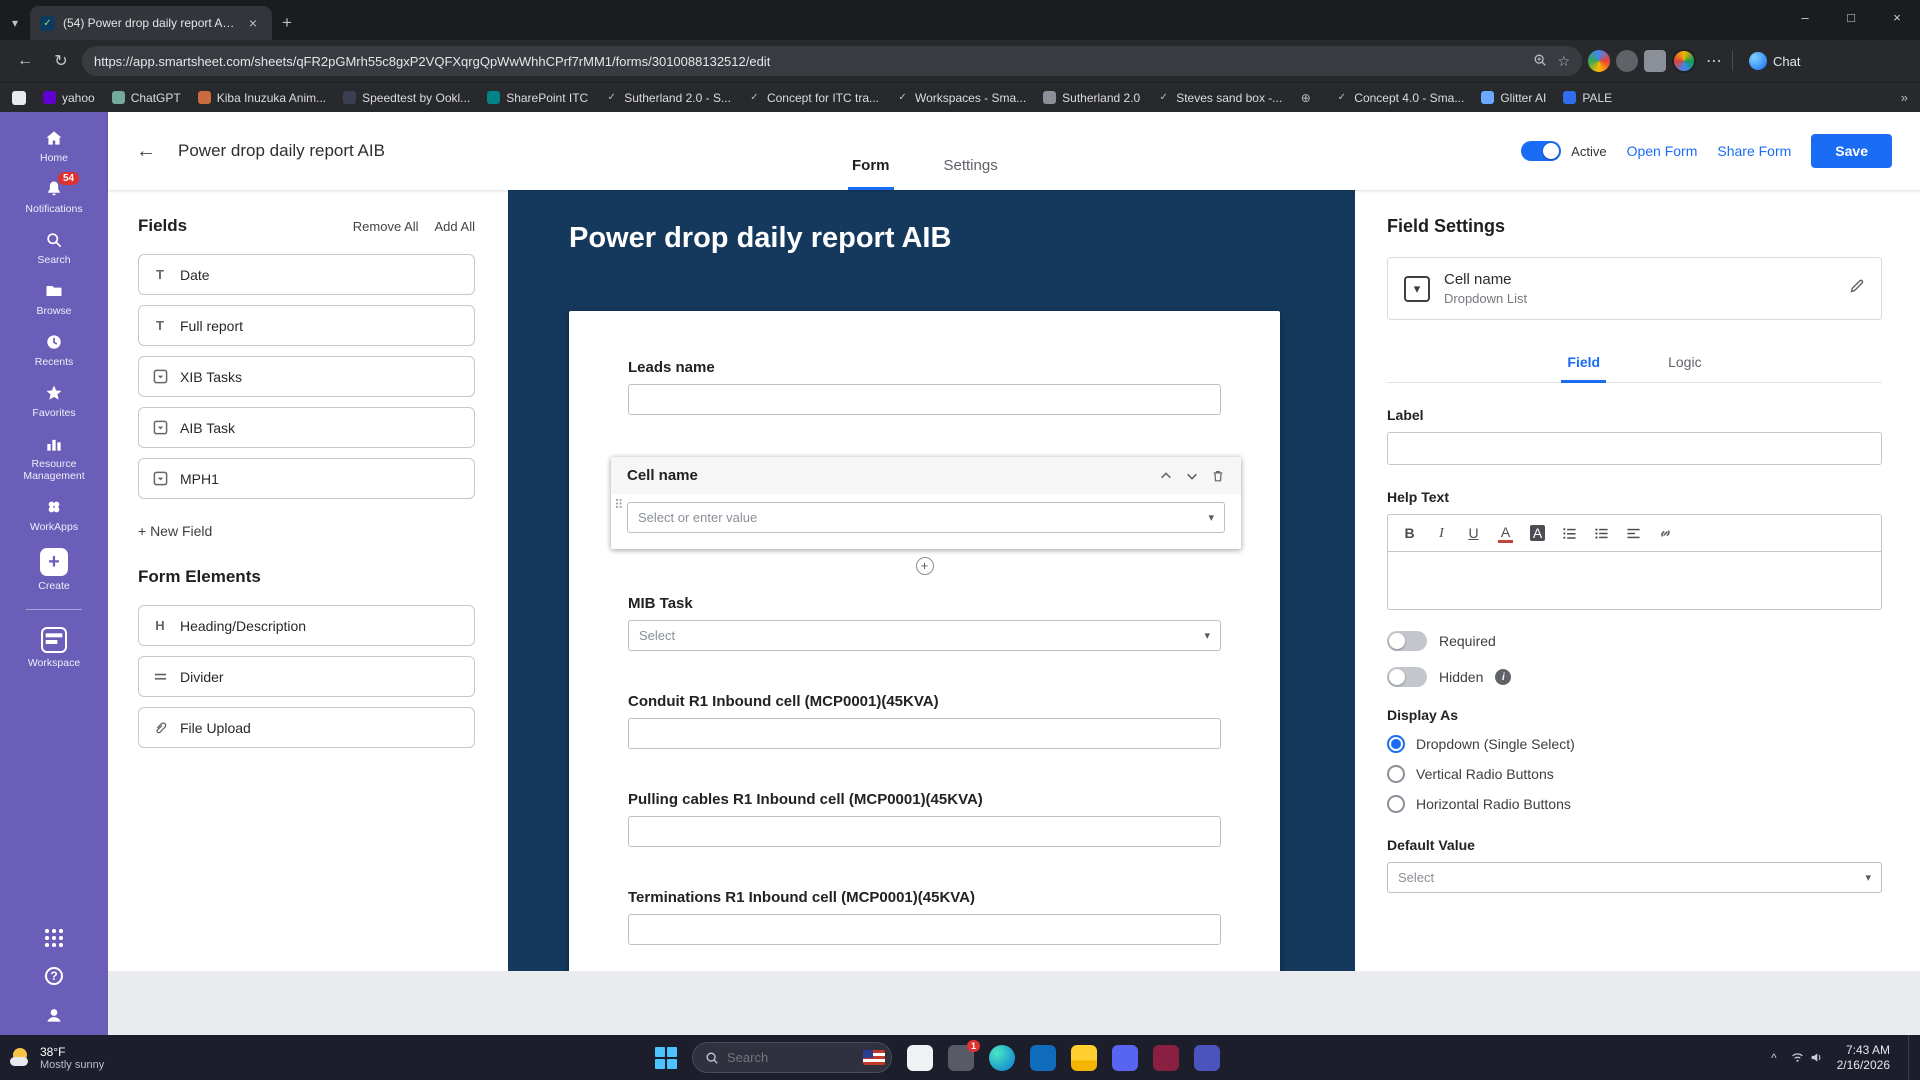 The height and width of the screenshot is (1080, 1920). I want to click on field-item-xib-tasks: XIB Tasks, so click(306, 376).